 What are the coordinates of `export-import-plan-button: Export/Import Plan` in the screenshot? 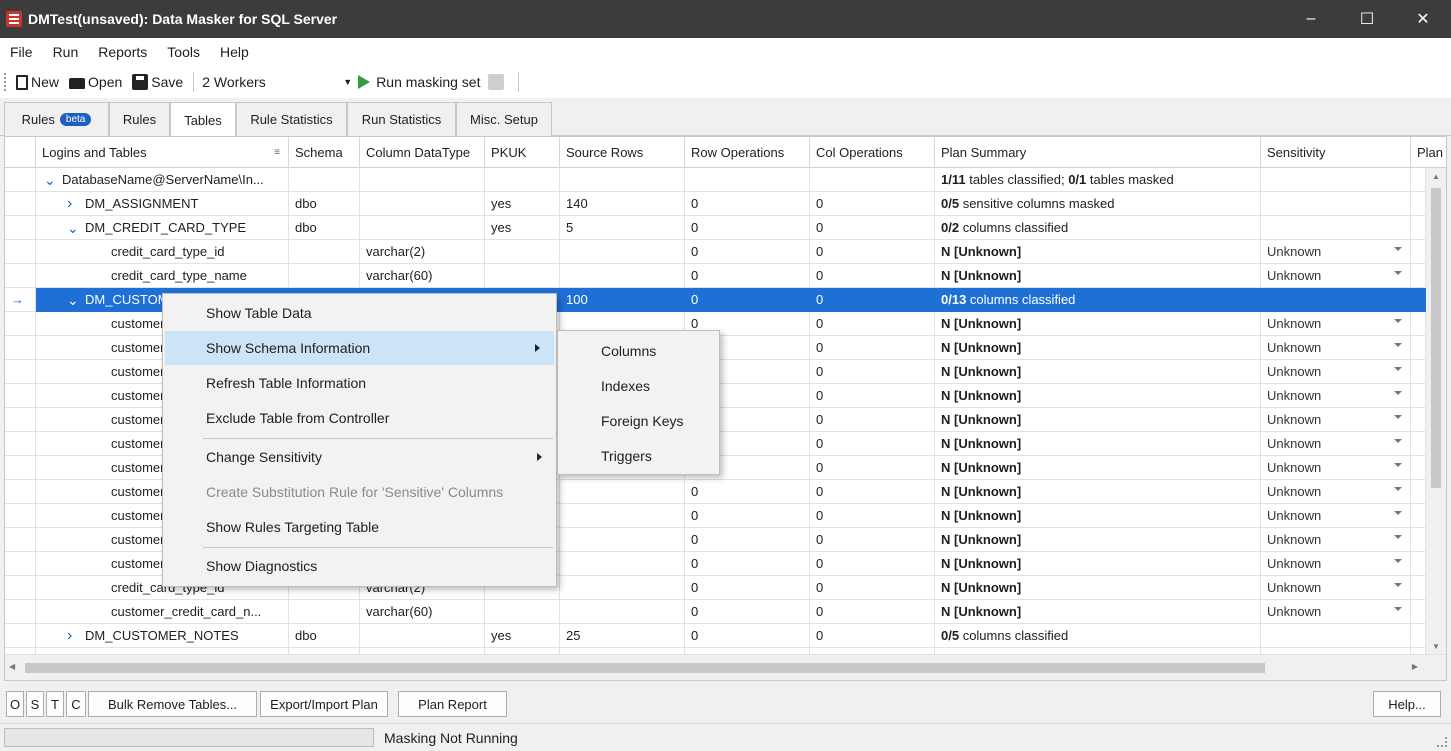 It's located at (324, 704).